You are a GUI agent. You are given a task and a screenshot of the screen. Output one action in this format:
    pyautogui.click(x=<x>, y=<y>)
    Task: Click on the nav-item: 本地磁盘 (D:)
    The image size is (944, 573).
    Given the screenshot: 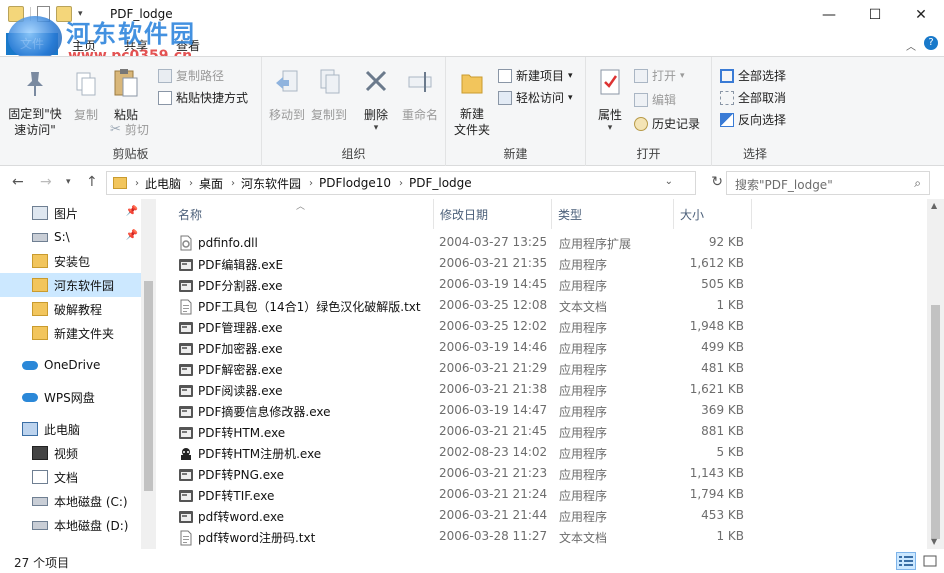 What is the action you would take?
    pyautogui.click(x=71, y=525)
    